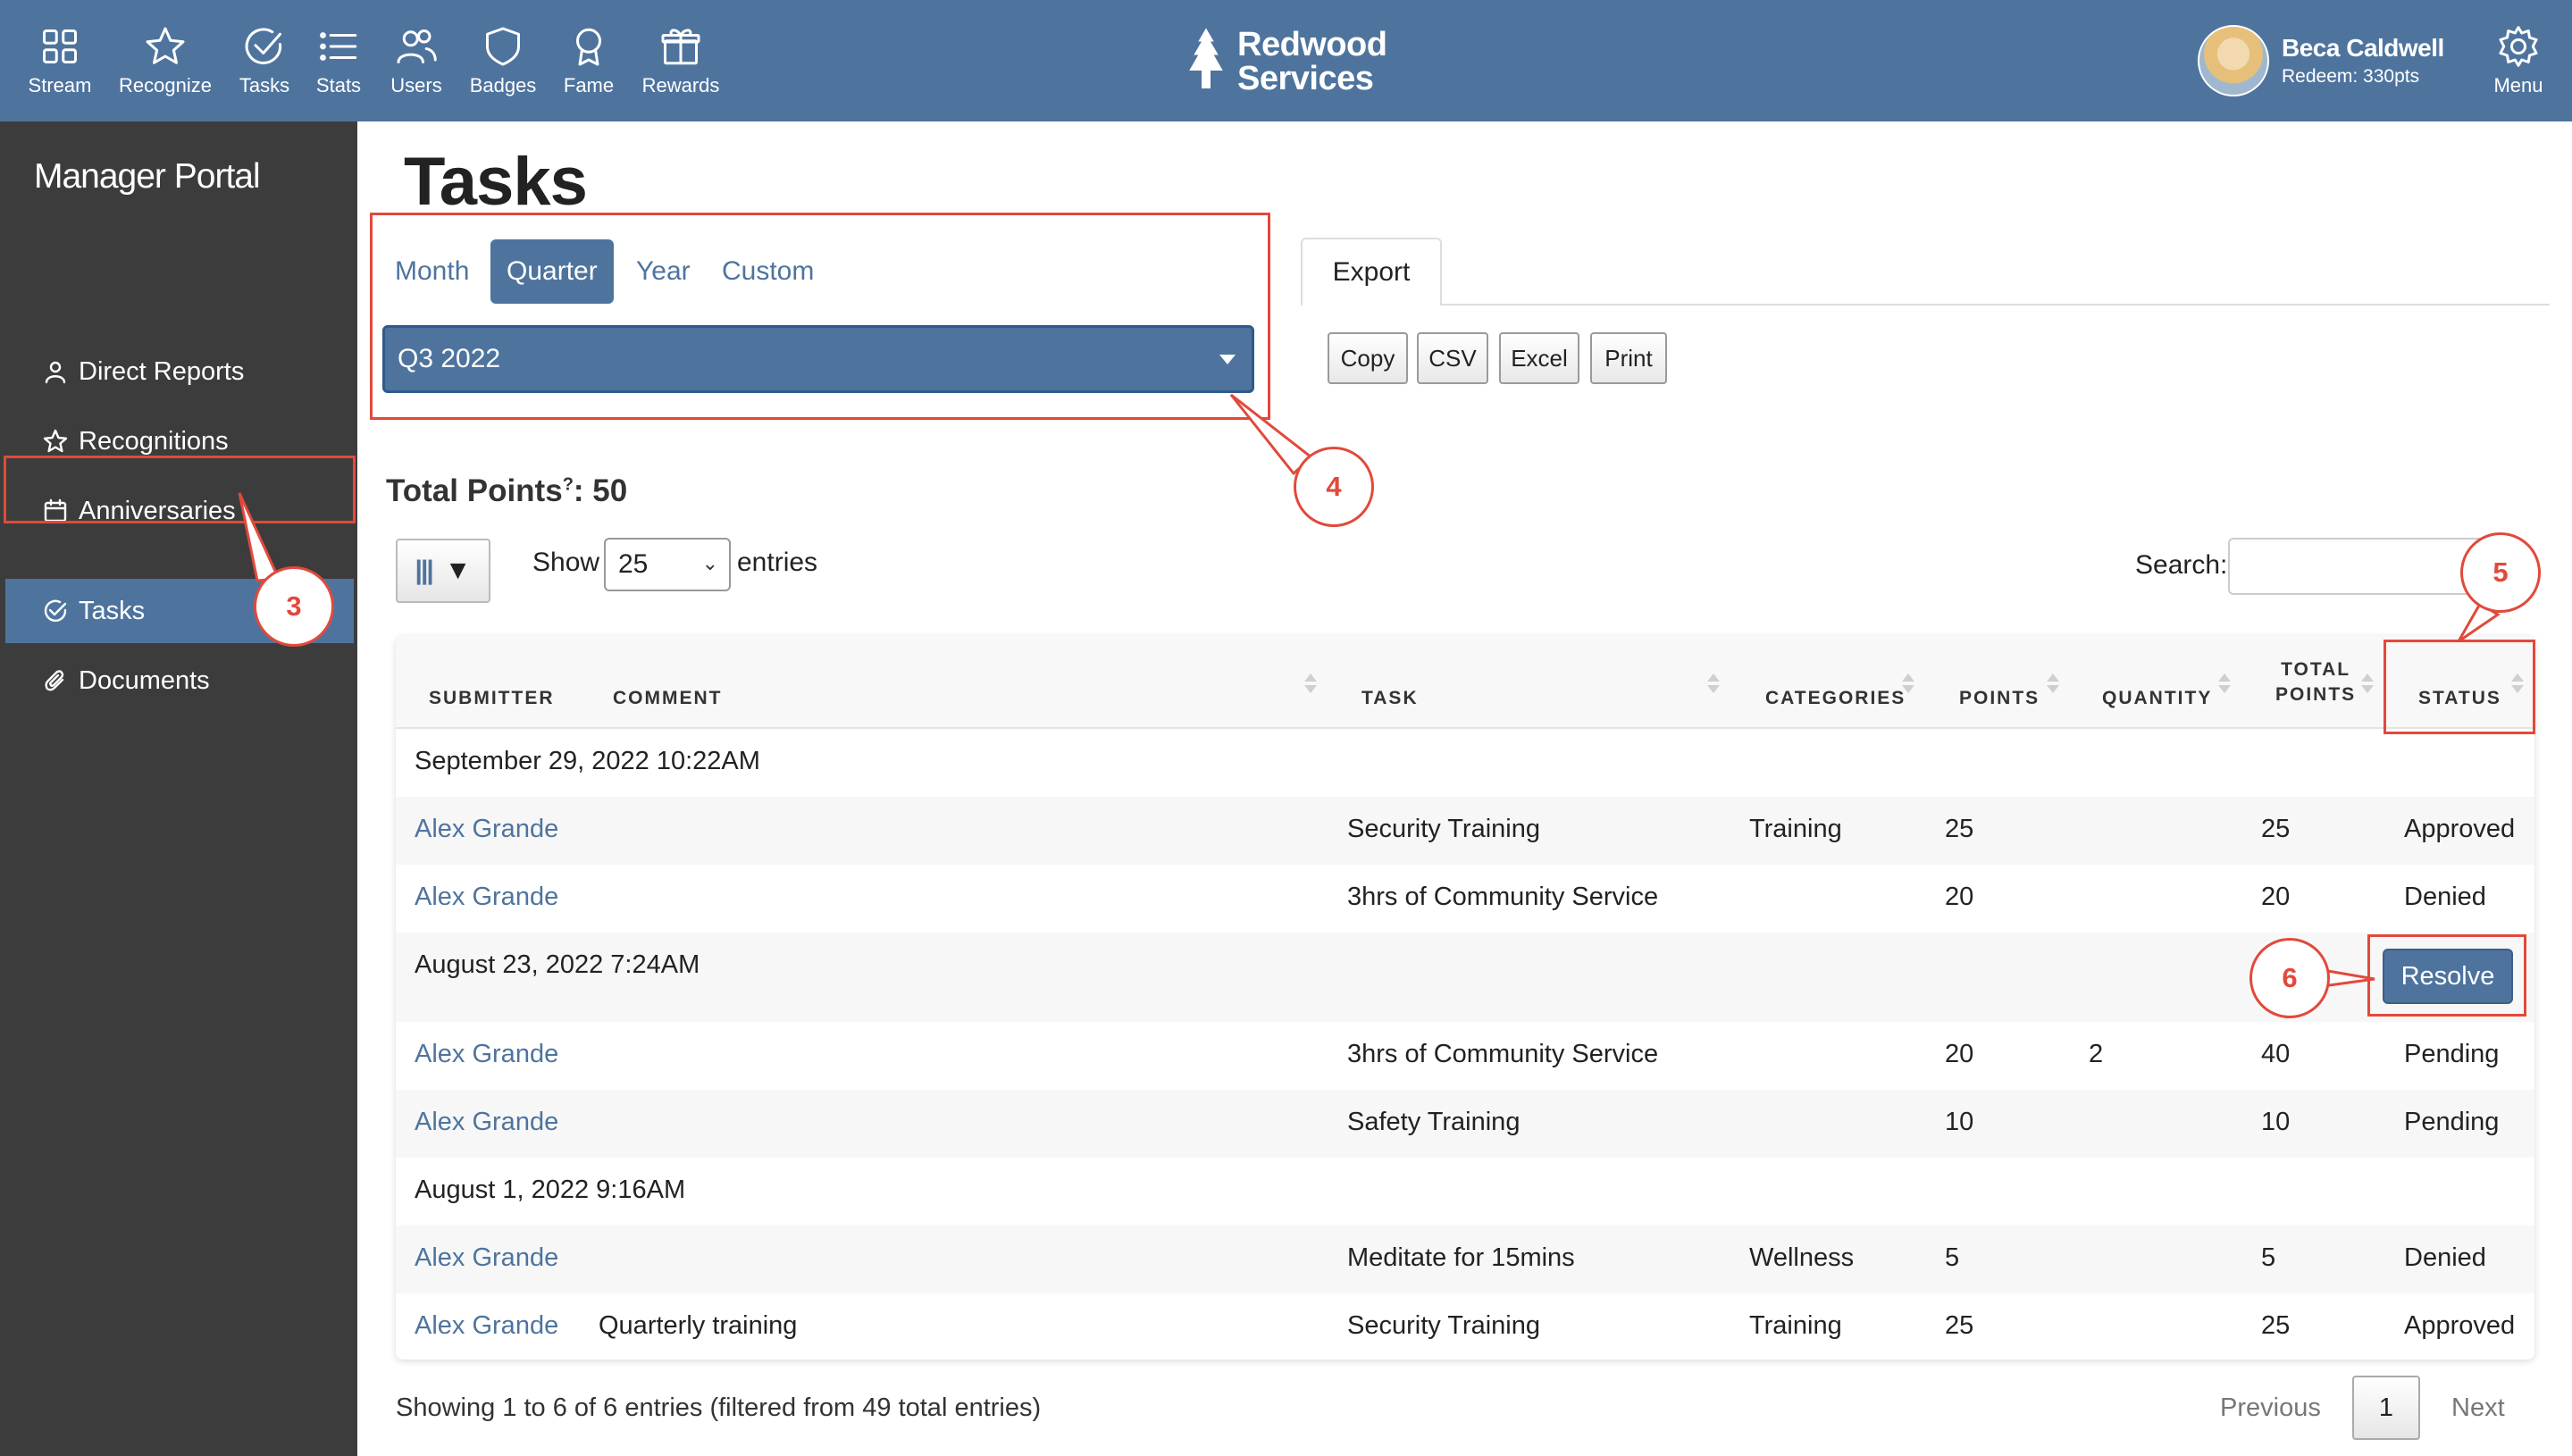 Image resolution: width=2572 pixels, height=1456 pixels. What do you see at coordinates (338, 60) in the screenshot?
I see `nav-stats: Stats` at bounding box center [338, 60].